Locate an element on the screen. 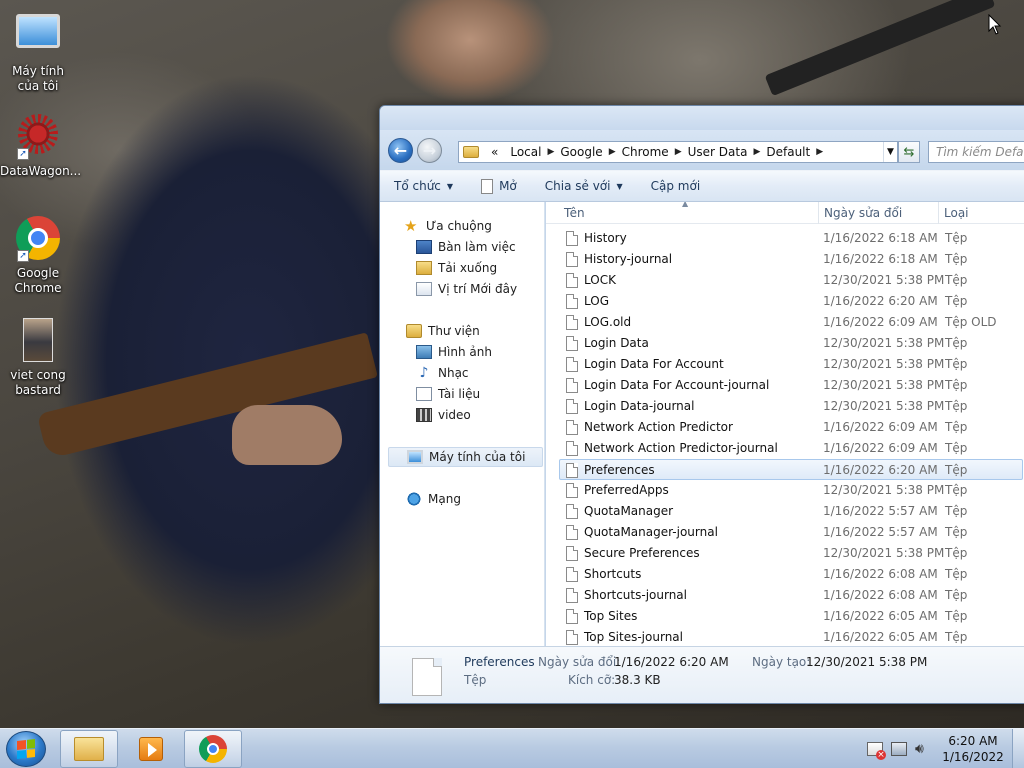 This screenshot has width=1024, height=768. file-name: QuotaManager is located at coordinates (629, 511).